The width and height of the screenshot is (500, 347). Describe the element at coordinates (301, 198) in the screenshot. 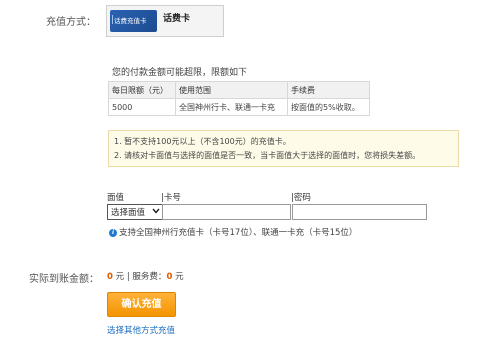

I see `password-label: |密码` at that location.